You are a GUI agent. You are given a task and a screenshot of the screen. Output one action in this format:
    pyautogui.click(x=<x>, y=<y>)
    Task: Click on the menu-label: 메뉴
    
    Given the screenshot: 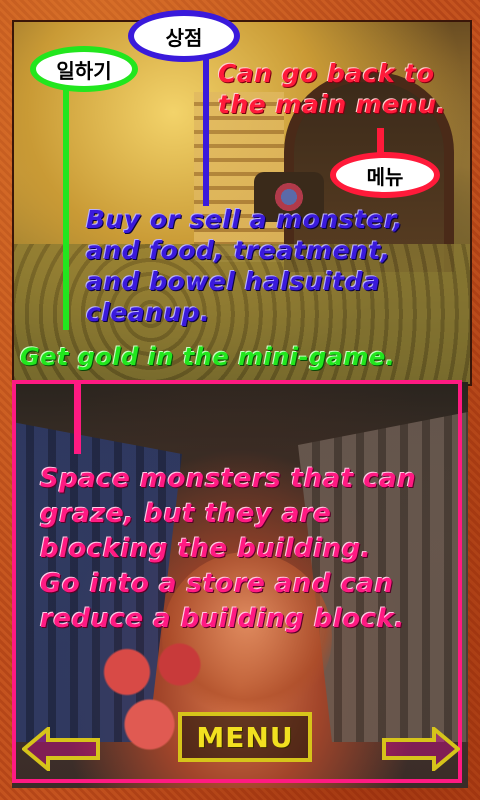 What is the action you would take?
    pyautogui.click(x=385, y=175)
    